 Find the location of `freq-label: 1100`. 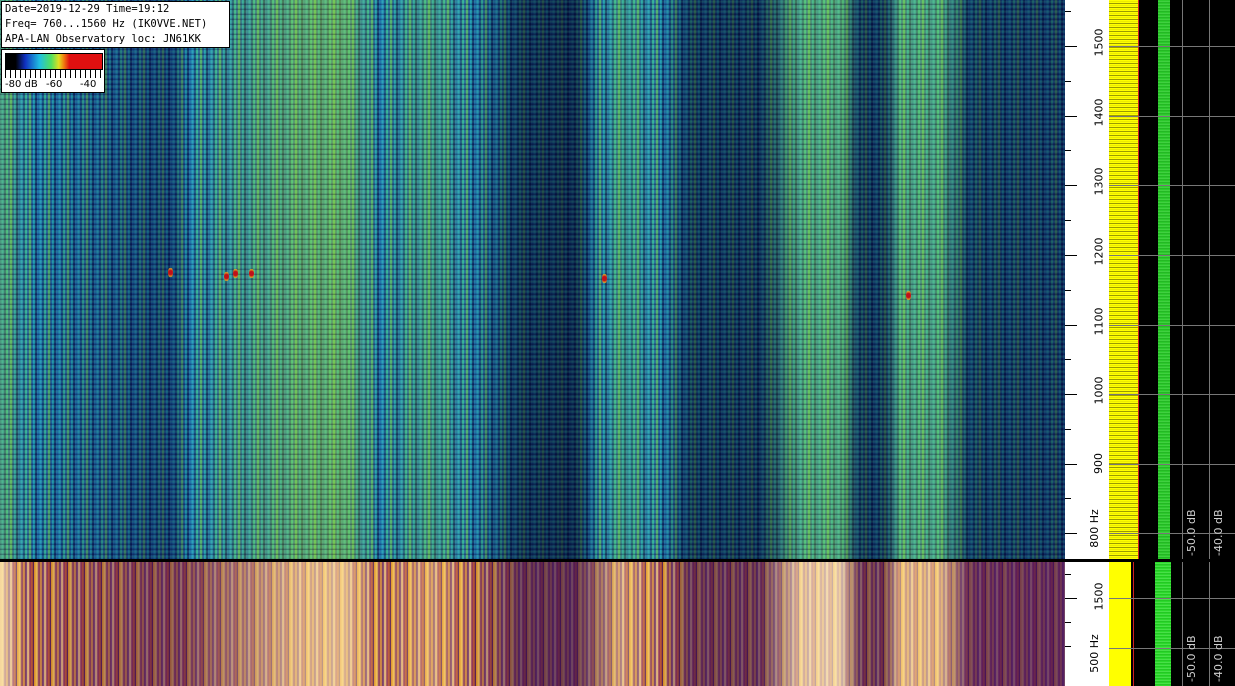

freq-label: 1100 is located at coordinates (1099, 321).